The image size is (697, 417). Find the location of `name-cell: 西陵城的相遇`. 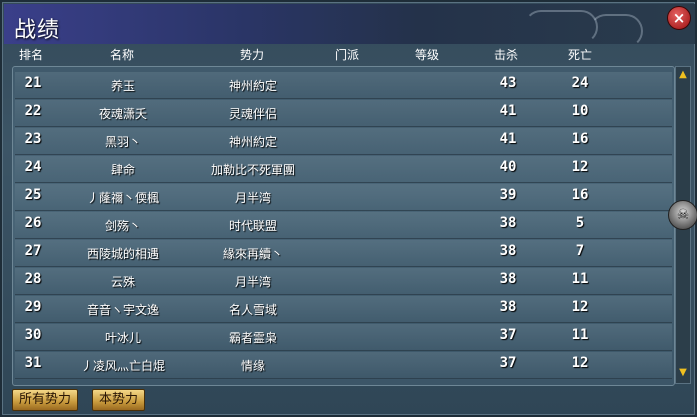

name-cell: 西陵城的相遇 is located at coordinates (122, 254).